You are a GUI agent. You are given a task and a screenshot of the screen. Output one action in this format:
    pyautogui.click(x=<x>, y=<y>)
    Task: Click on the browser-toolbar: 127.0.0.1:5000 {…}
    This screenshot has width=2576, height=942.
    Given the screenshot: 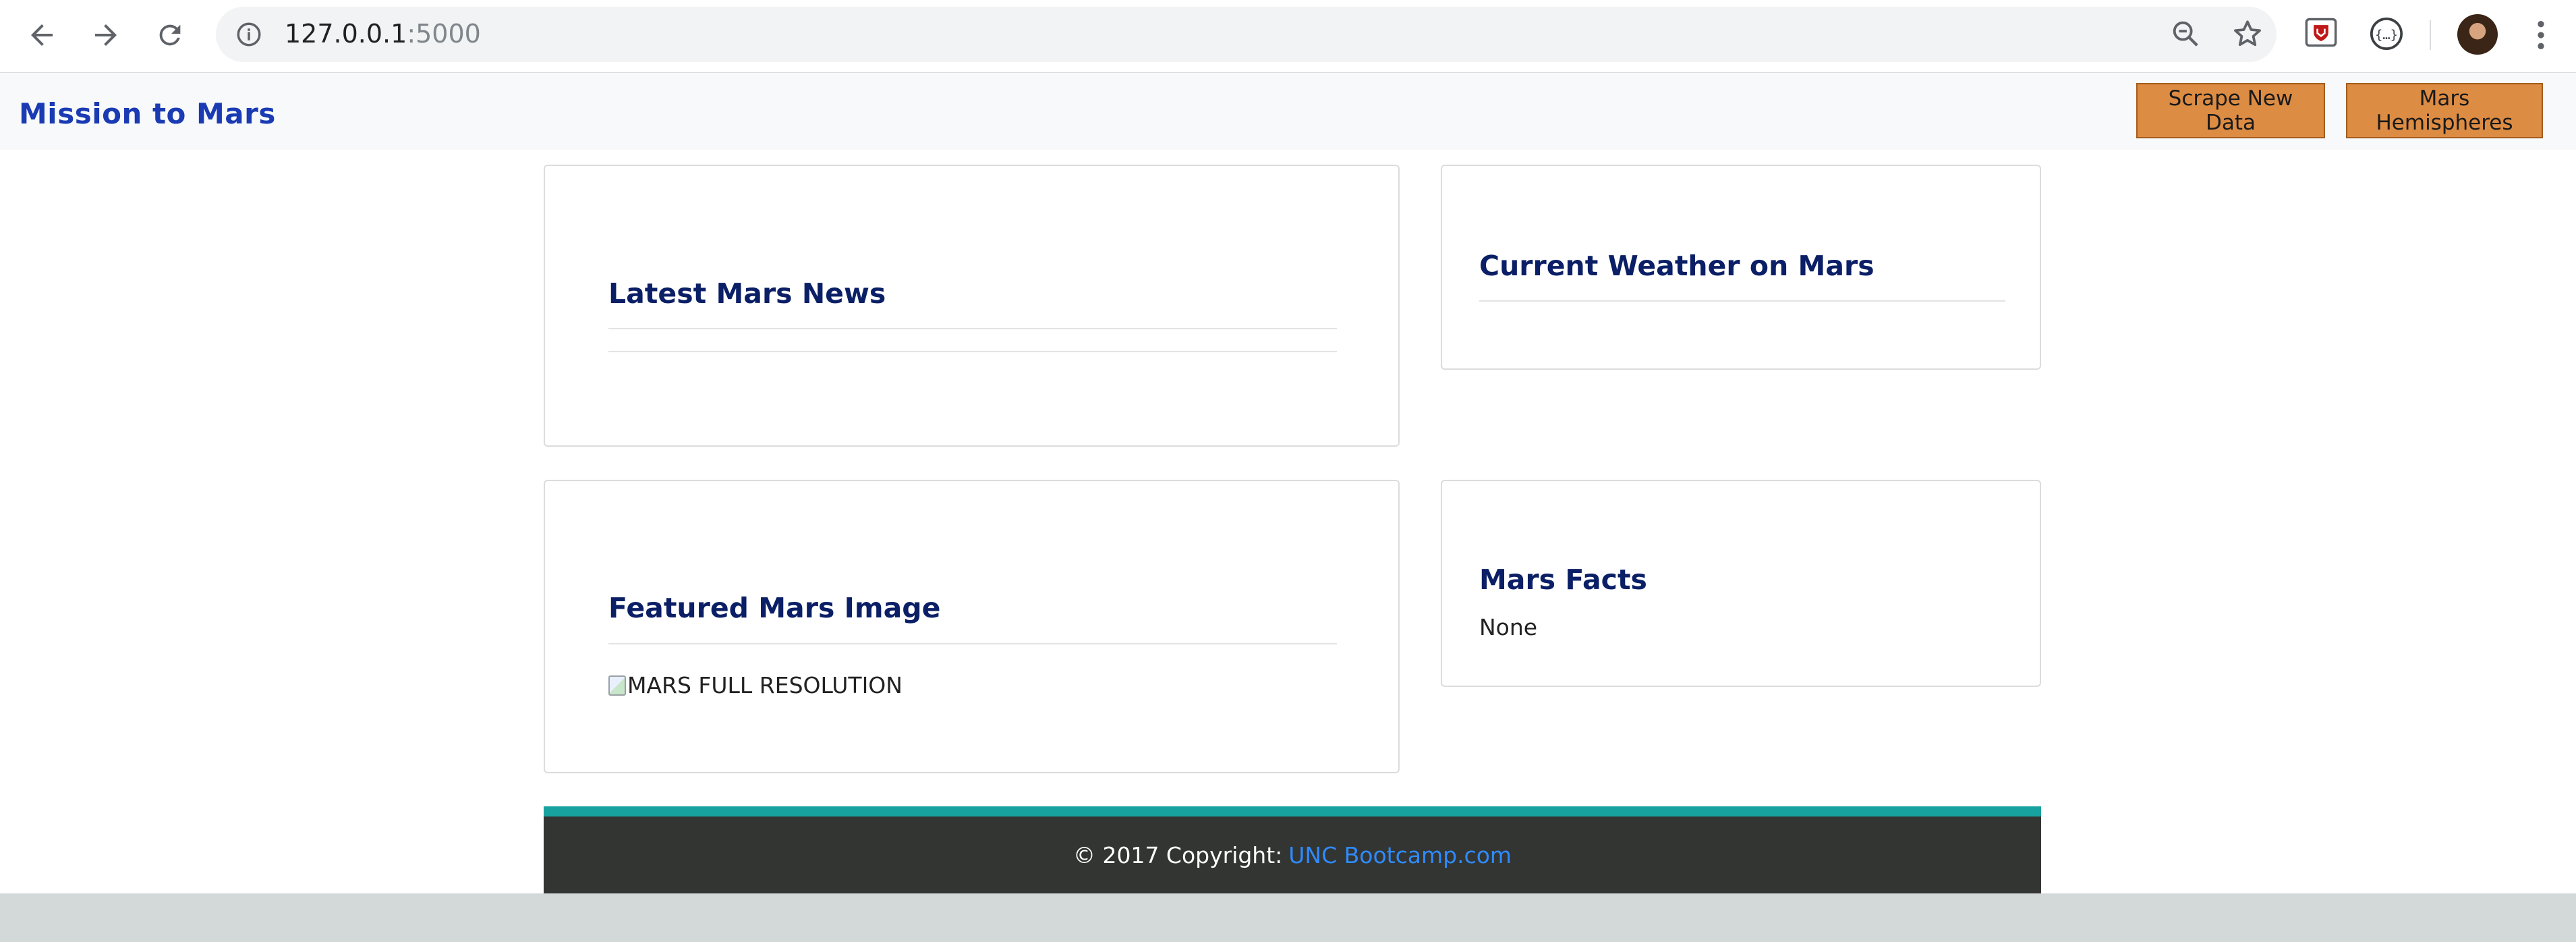 What is the action you would take?
    pyautogui.click(x=1288, y=37)
    